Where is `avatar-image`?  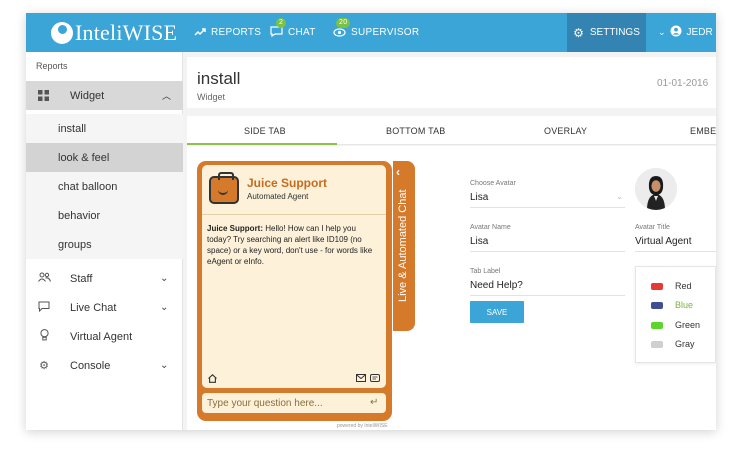
avatar-image is located at coordinates (656, 189).